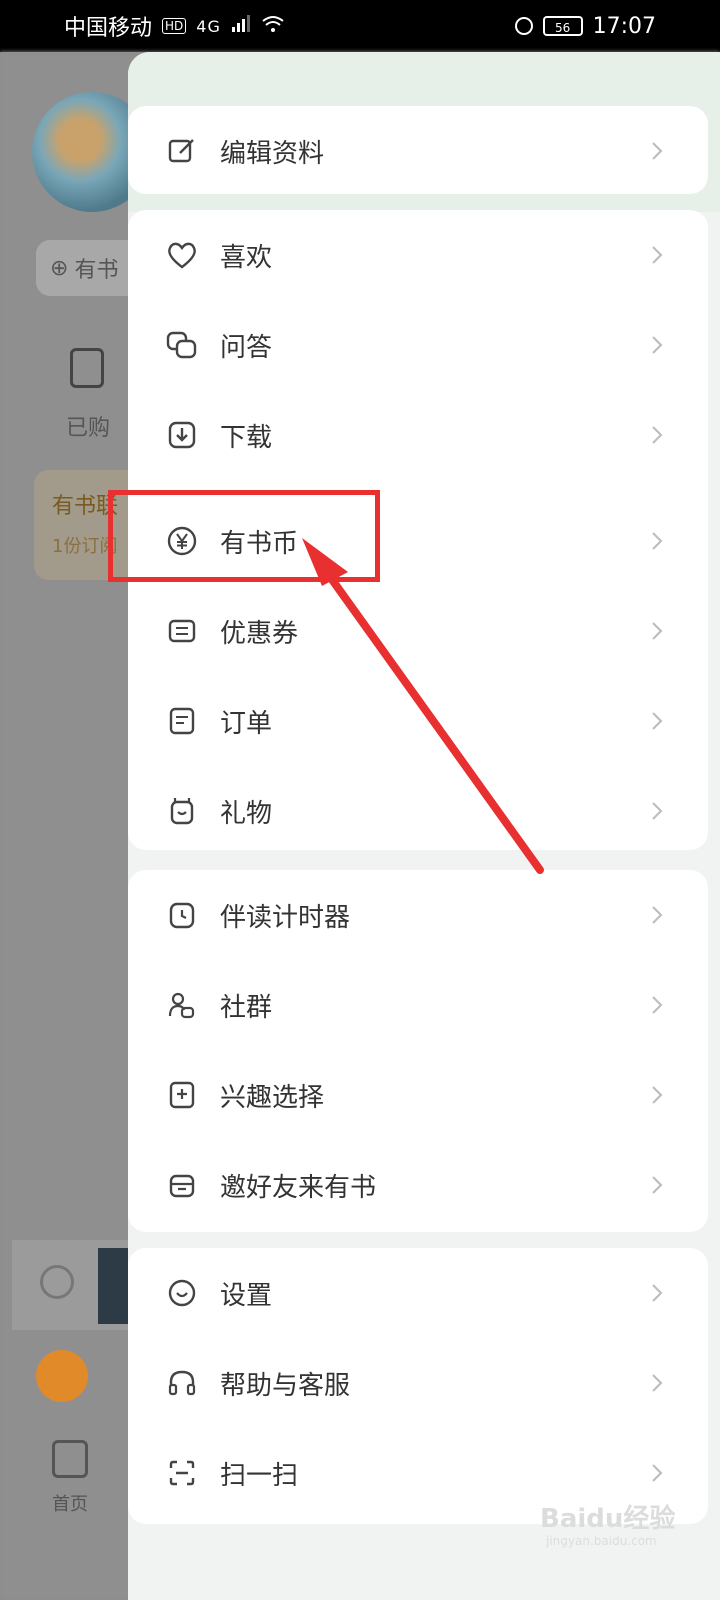 This screenshot has width=720, height=1600. Describe the element at coordinates (62, 1376) in the screenshot. I see `orange-badge-icon` at that location.